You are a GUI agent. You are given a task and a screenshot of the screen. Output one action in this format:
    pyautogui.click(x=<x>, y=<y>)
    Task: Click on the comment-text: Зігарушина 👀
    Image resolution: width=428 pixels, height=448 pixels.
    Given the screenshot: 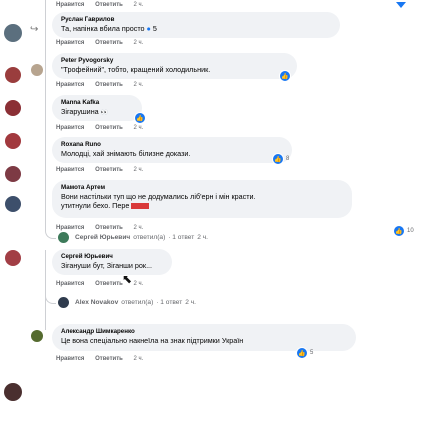 What is the action you would take?
    pyautogui.click(x=85, y=111)
    